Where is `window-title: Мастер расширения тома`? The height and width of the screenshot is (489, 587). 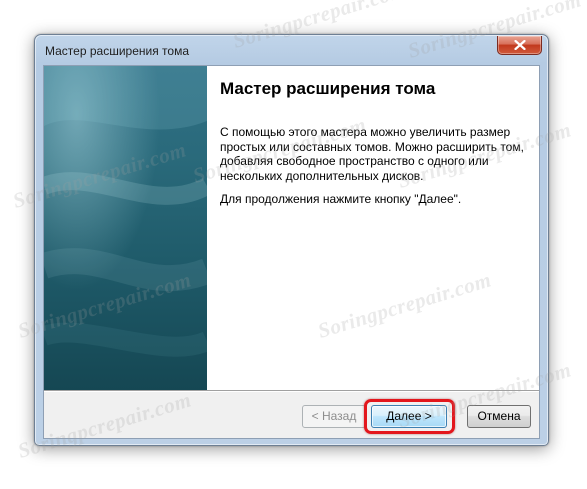 window-title: Мастер расширения тома is located at coordinates (117, 51).